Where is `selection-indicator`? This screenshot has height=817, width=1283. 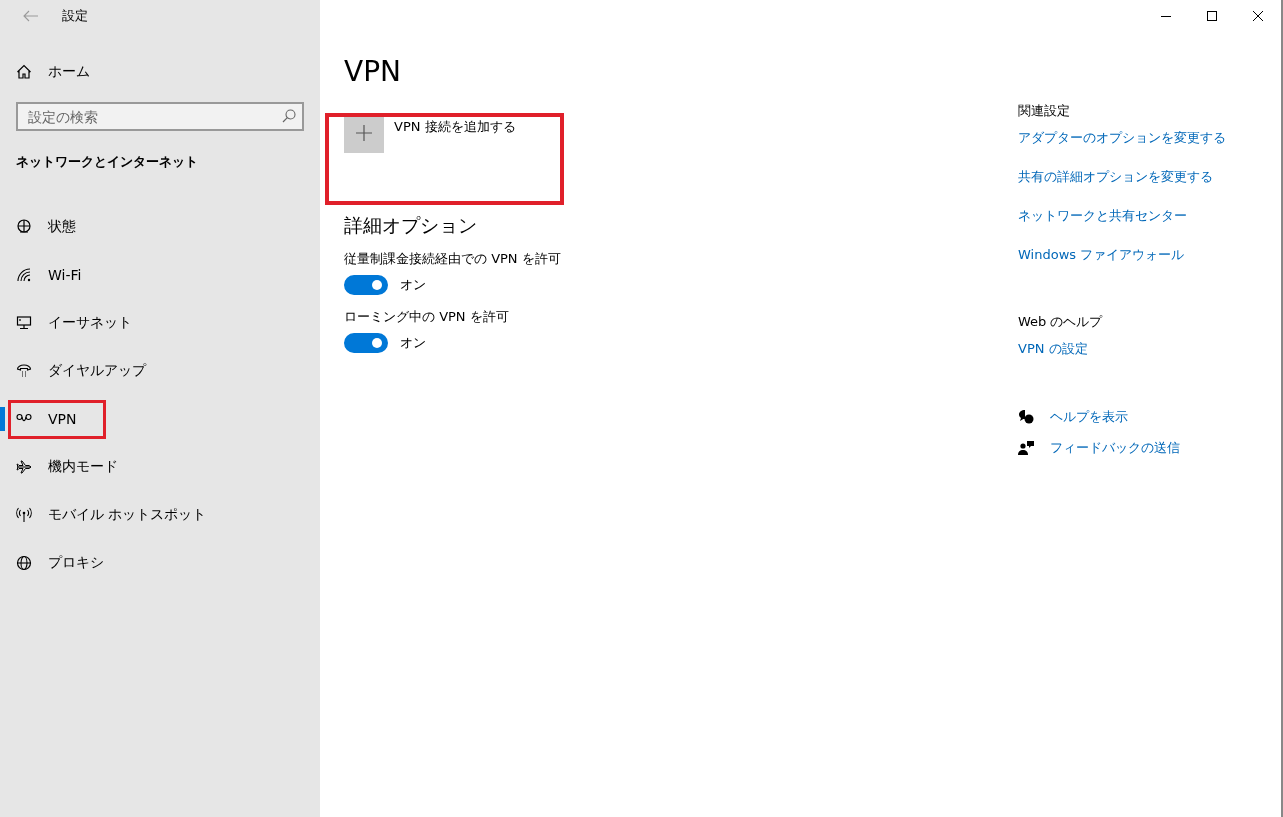
selection-indicator is located at coordinates (2, 419).